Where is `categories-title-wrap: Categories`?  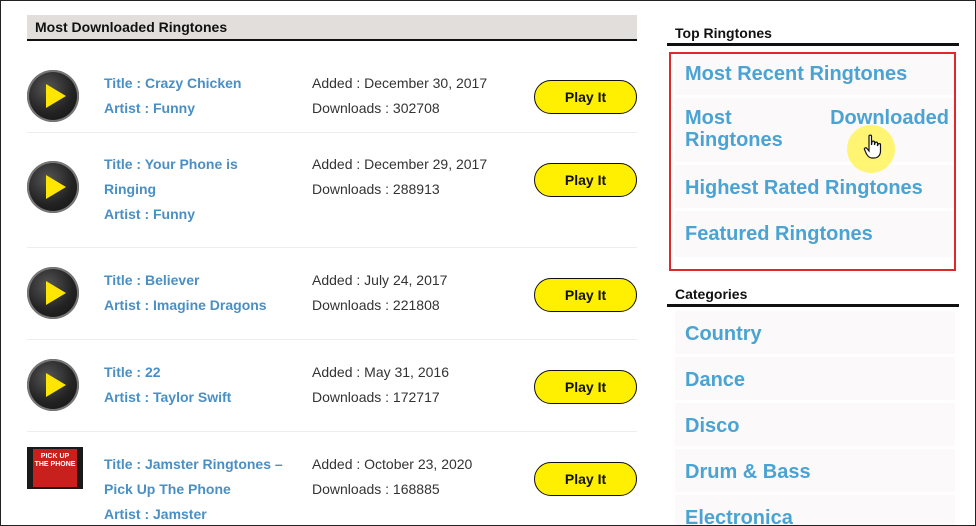
categories-title-wrap: Categories is located at coordinates (813, 295).